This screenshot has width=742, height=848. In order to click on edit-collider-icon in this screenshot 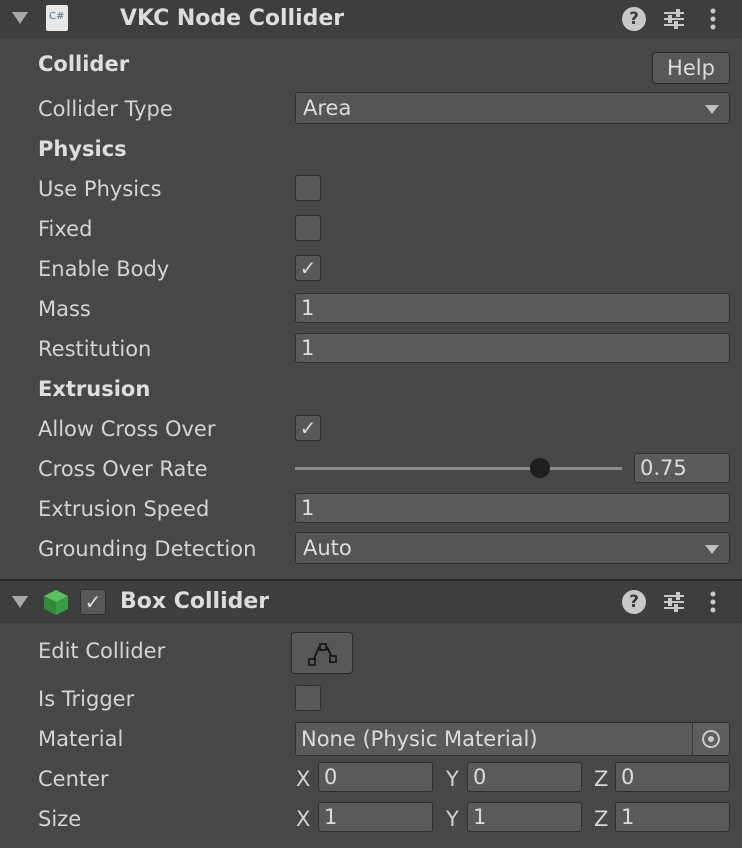, I will do `click(322, 654)`.